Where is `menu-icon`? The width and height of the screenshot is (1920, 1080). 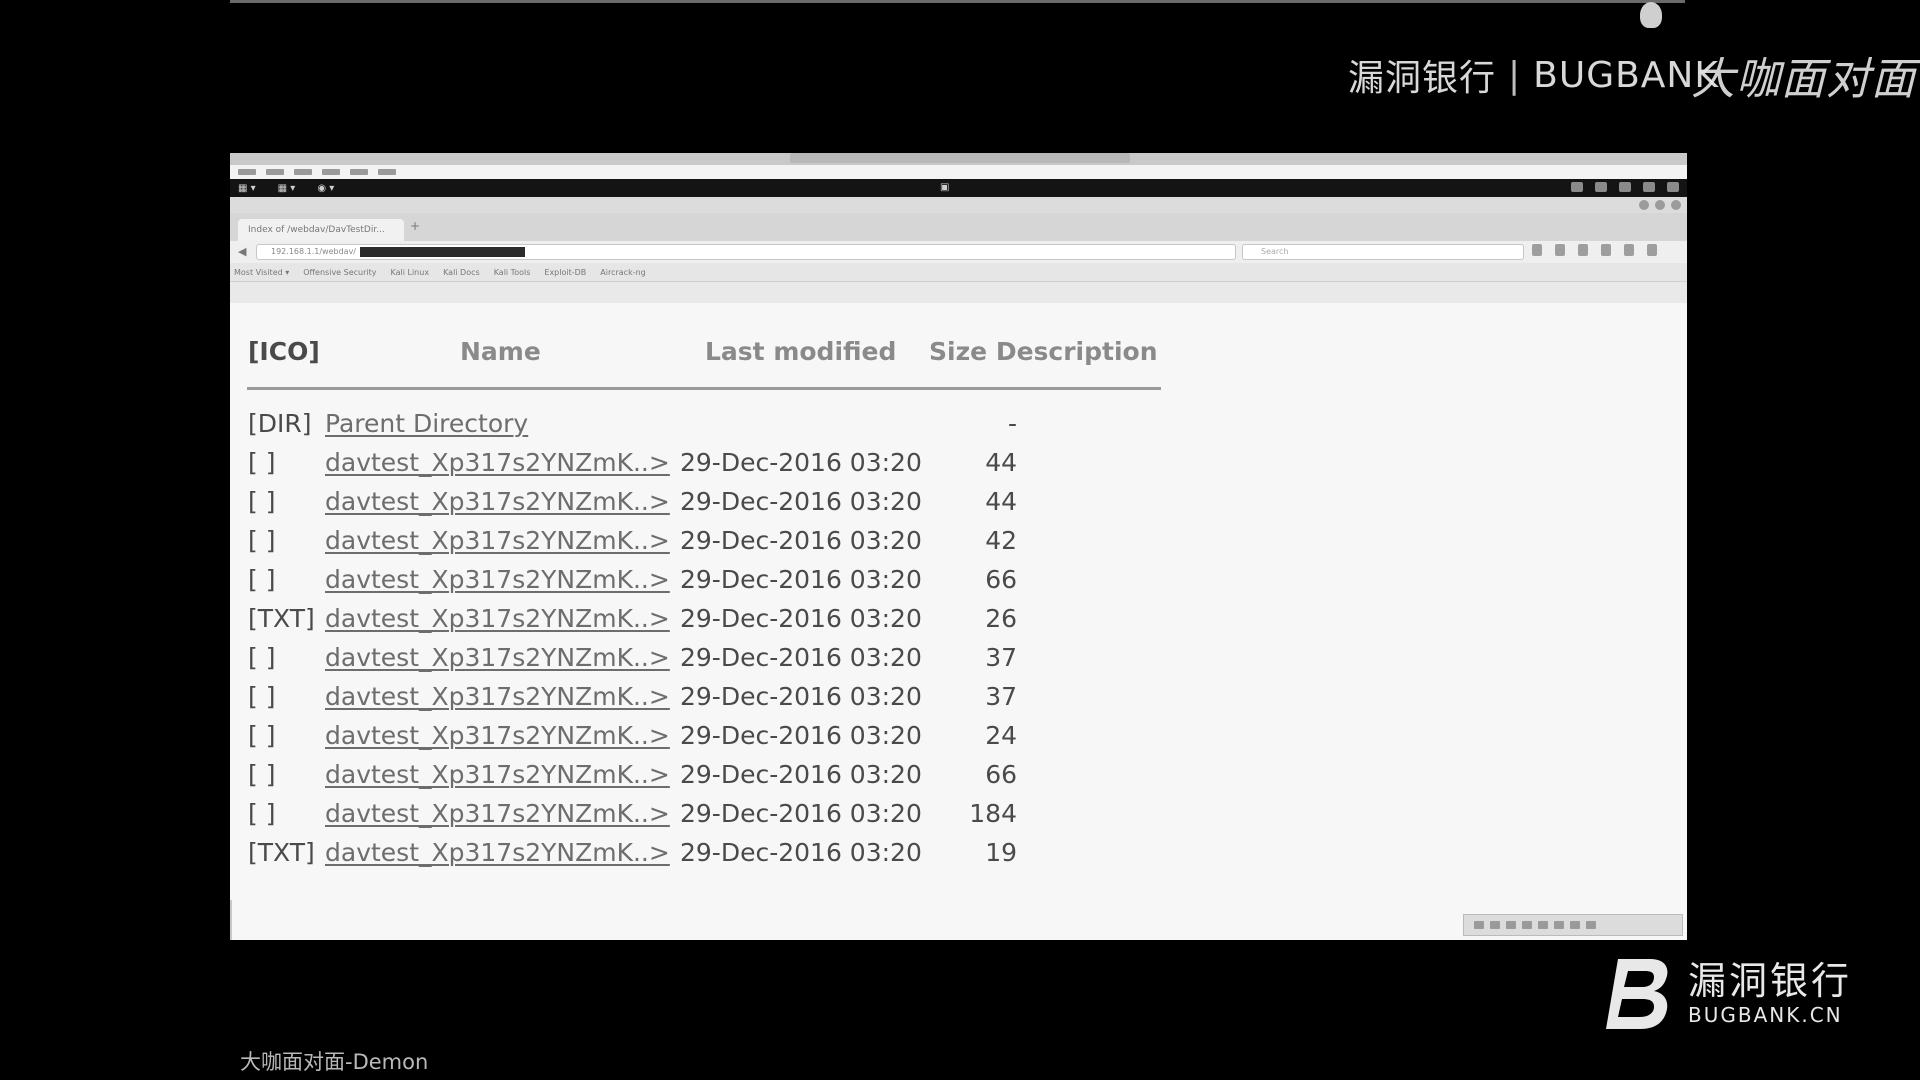
menu-icon is located at coordinates (1652, 250).